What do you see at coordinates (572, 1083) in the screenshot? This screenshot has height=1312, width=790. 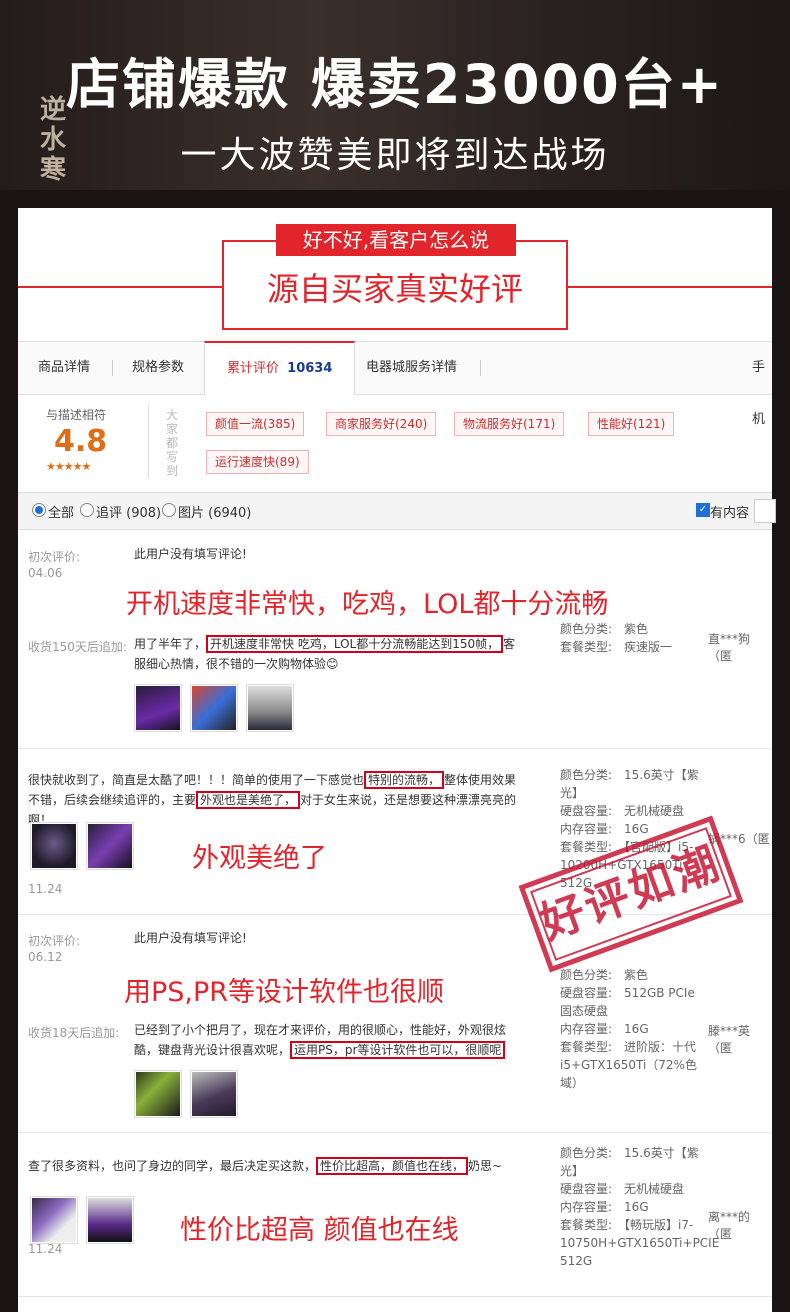 I see `spec-line: 域）` at bounding box center [572, 1083].